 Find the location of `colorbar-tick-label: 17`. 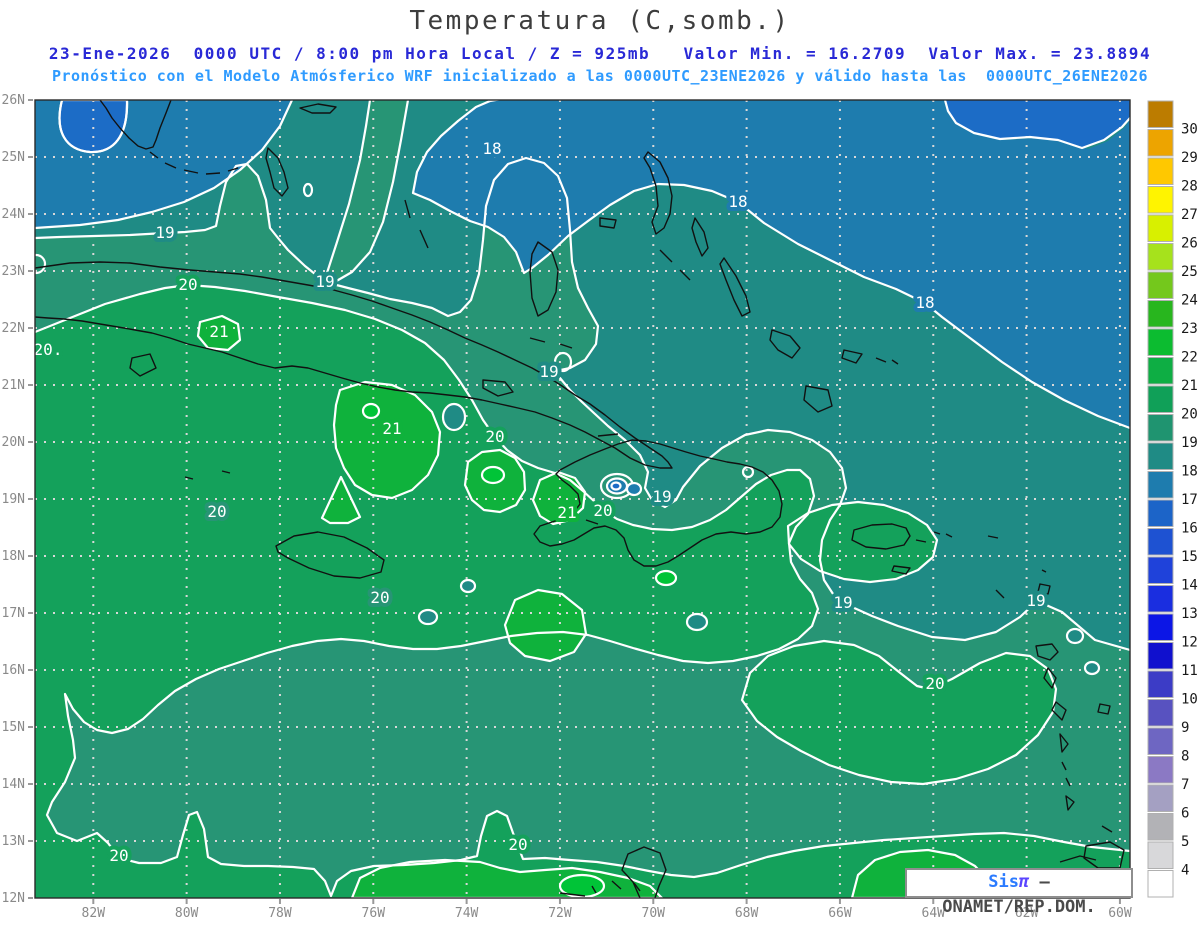

colorbar-tick-label: 17 is located at coordinates (1189, 500).